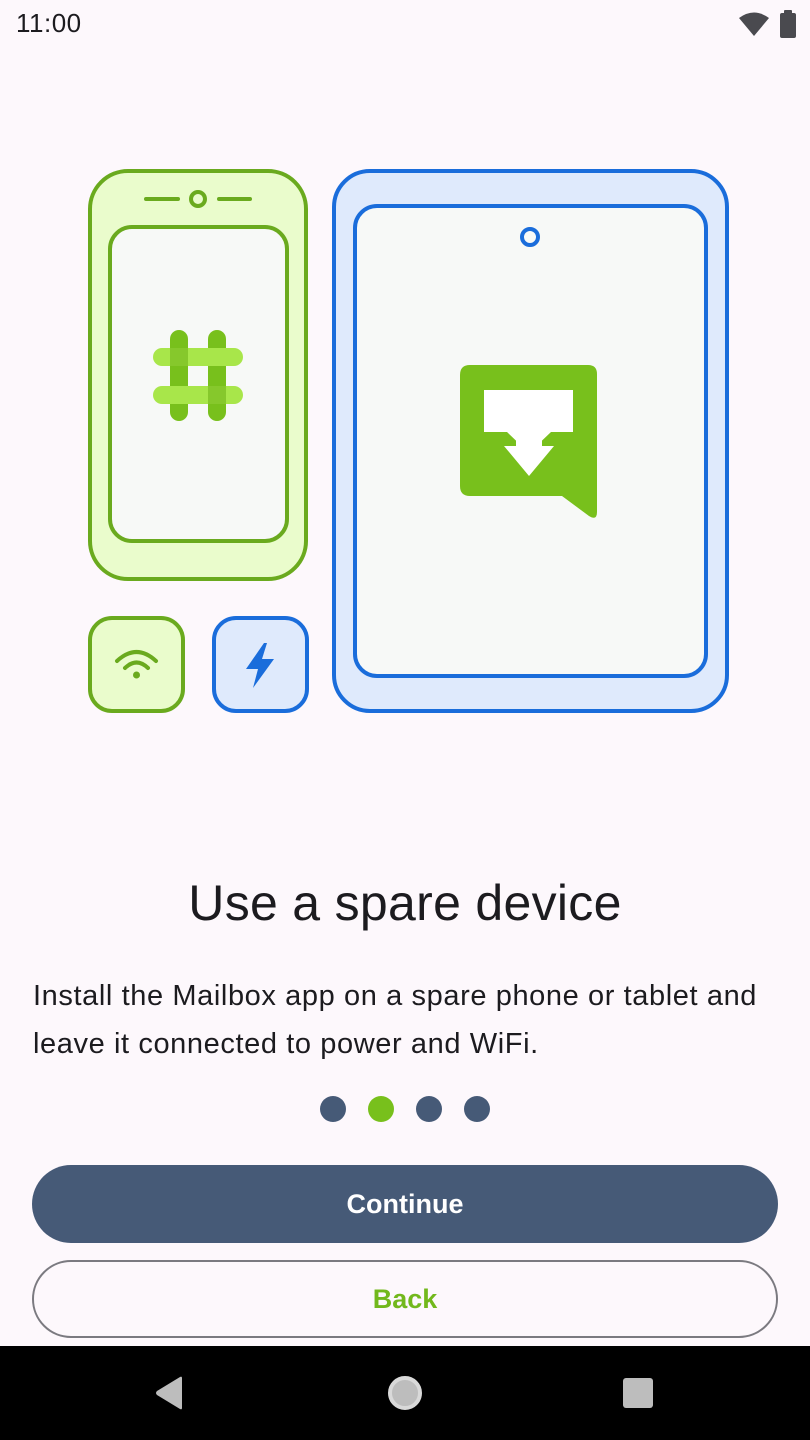 This screenshot has height=1440, width=810. Describe the element at coordinates (405, 1109) in the screenshot. I see `page-indicator` at that location.